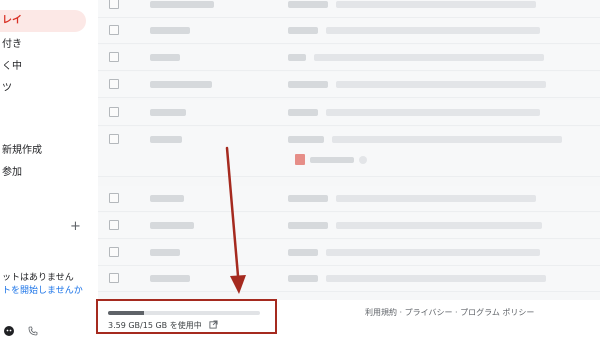  Describe the element at coordinates (184, 313) in the screenshot. I see `storage-usage-bar` at that location.